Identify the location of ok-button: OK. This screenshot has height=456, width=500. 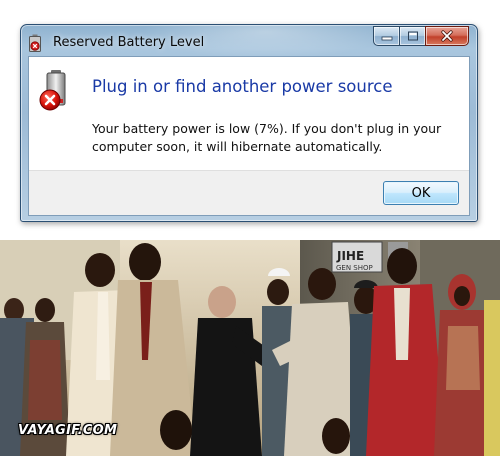
(421, 193).